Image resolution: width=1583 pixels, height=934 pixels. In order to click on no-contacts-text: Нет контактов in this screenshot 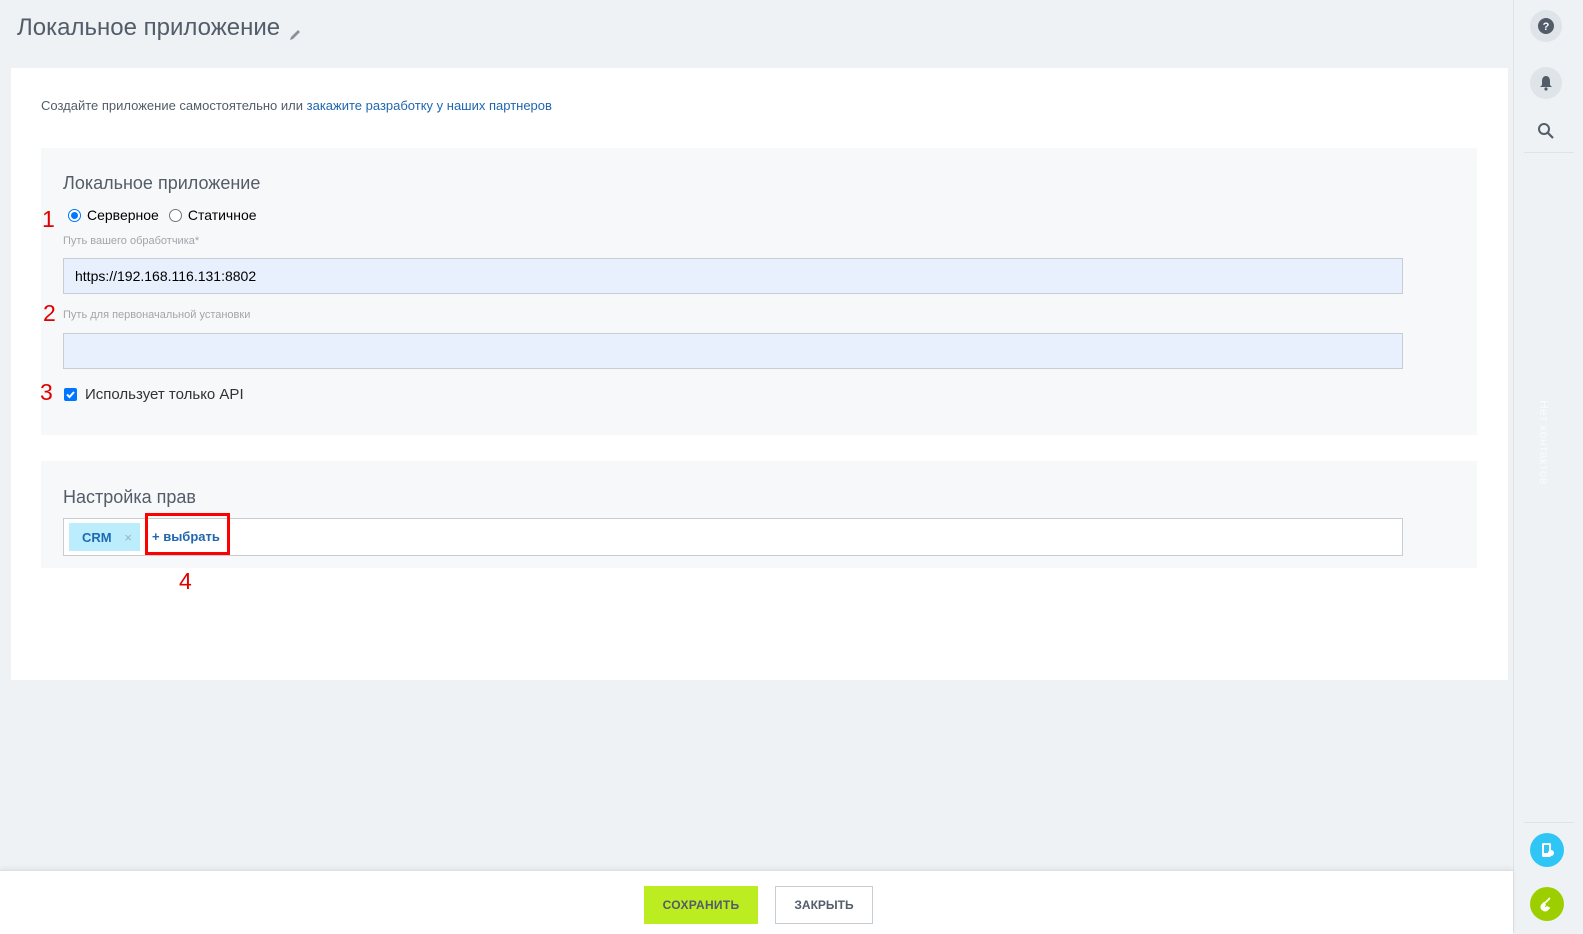, I will do `click(1544, 442)`.